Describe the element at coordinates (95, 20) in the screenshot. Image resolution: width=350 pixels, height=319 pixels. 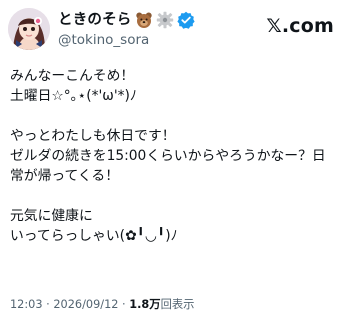
I see `author-display-name: ときのそら` at that location.